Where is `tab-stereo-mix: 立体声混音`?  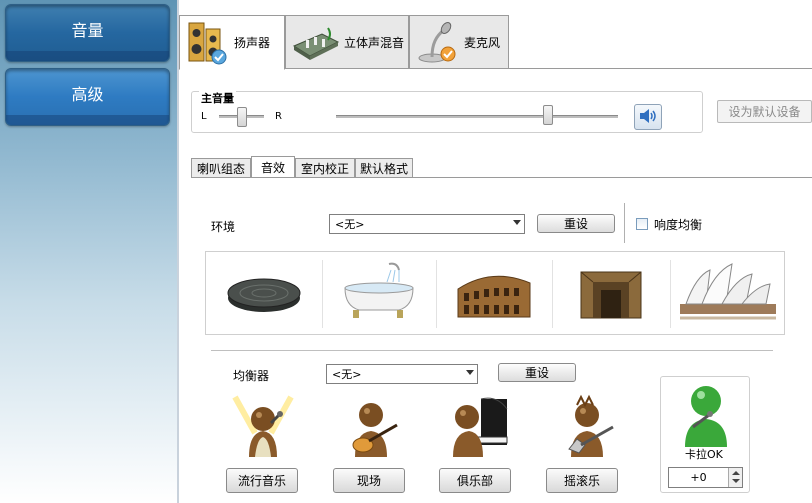
tab-stereo-mix: 立体声混音 is located at coordinates (347, 42).